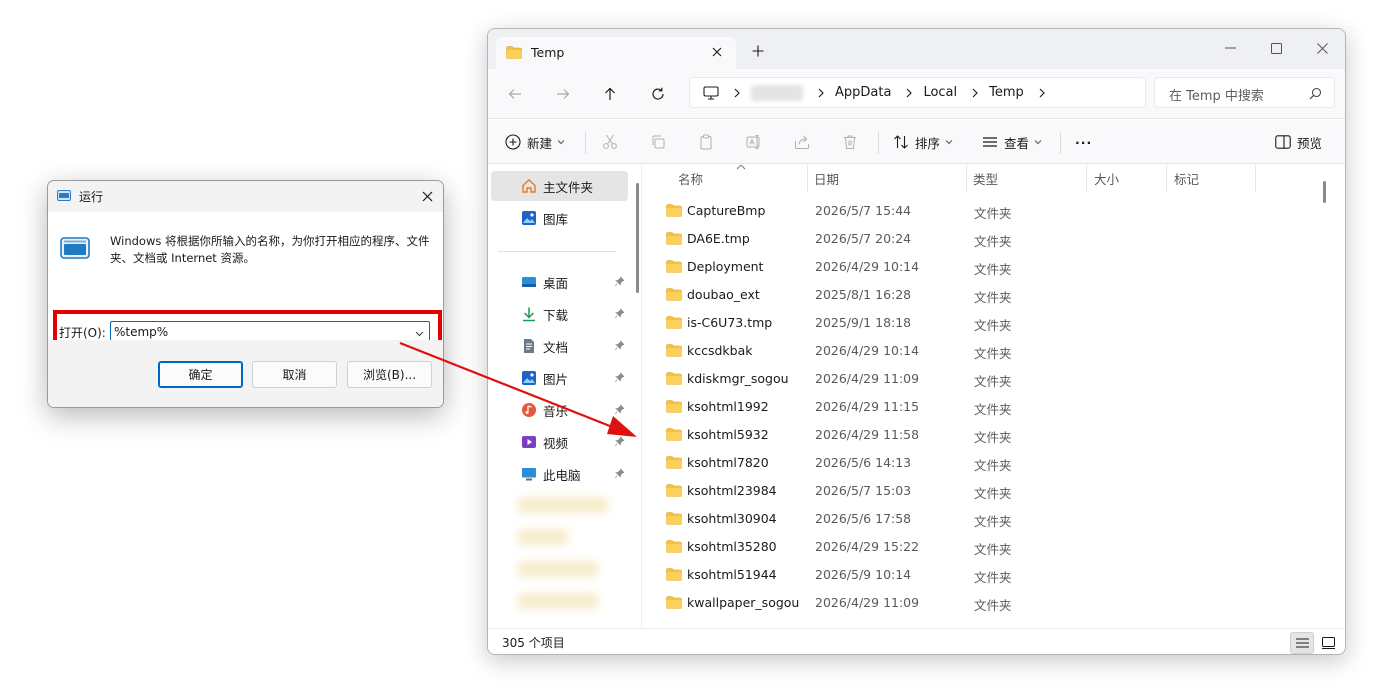 Image resolution: width=1385 pixels, height=699 pixels. What do you see at coordinates (732, 518) in the screenshot?
I see `file-name: ksohtml30904` at bounding box center [732, 518].